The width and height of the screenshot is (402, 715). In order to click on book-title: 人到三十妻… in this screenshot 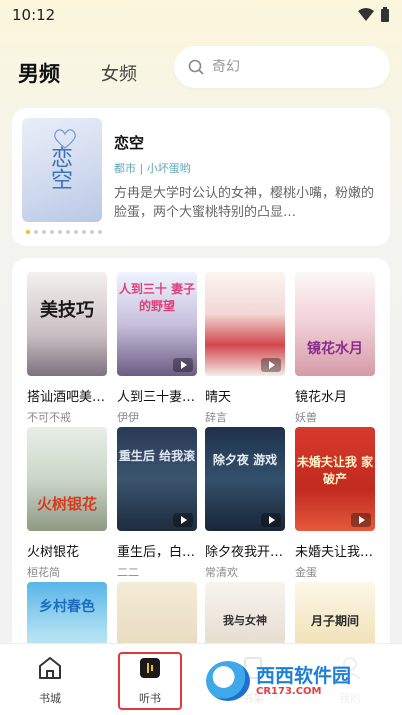, I will do `click(156, 397)`.